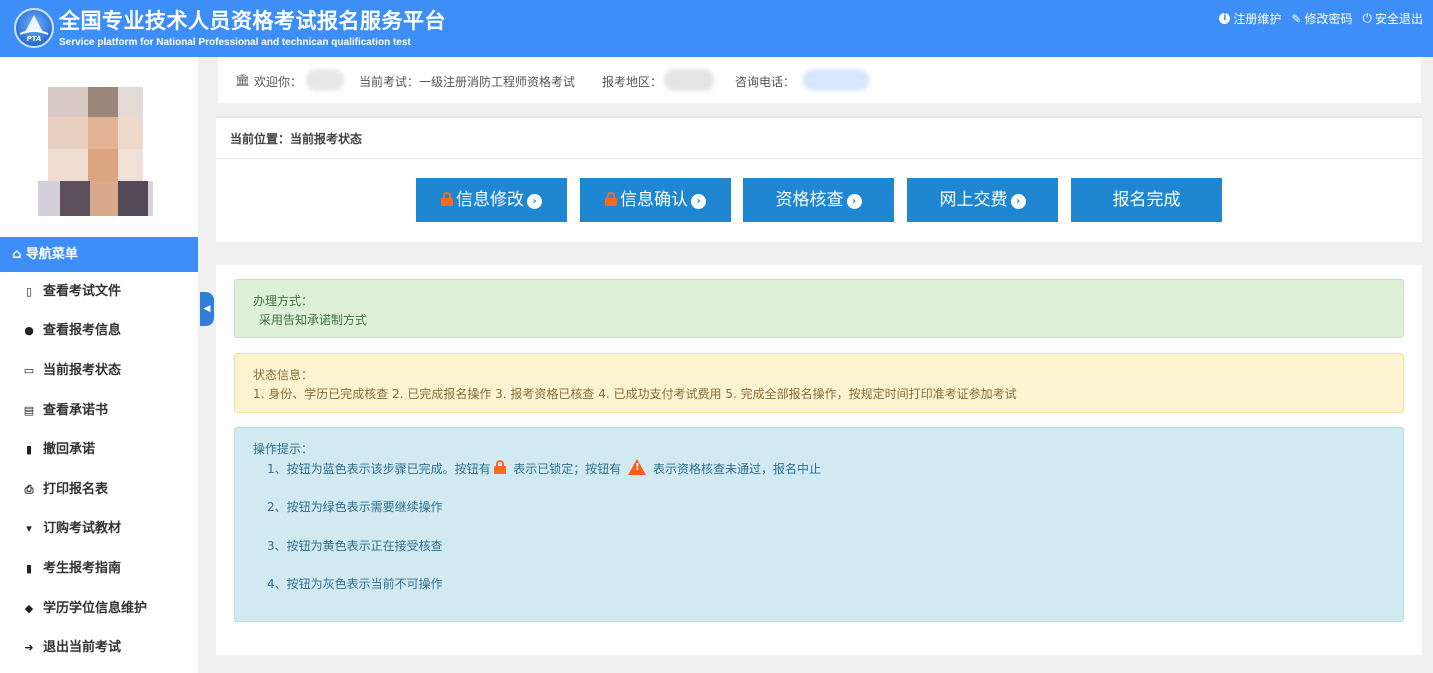 This screenshot has width=1433, height=673. What do you see at coordinates (313, 320) in the screenshot?
I see `method-text: 采用告知承诺制方式` at bounding box center [313, 320].